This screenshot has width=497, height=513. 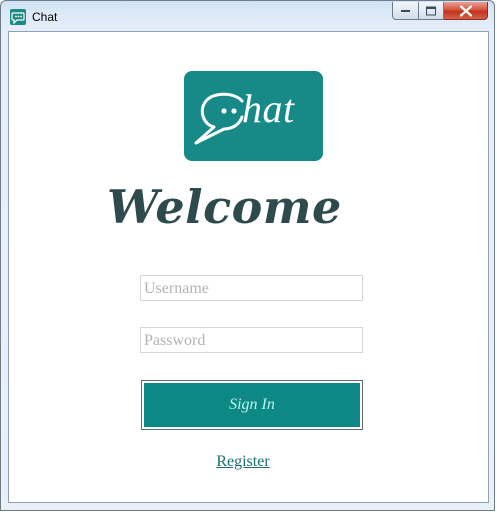 What do you see at coordinates (224, 207) in the screenshot?
I see `welcome-heading: Welcome` at bounding box center [224, 207].